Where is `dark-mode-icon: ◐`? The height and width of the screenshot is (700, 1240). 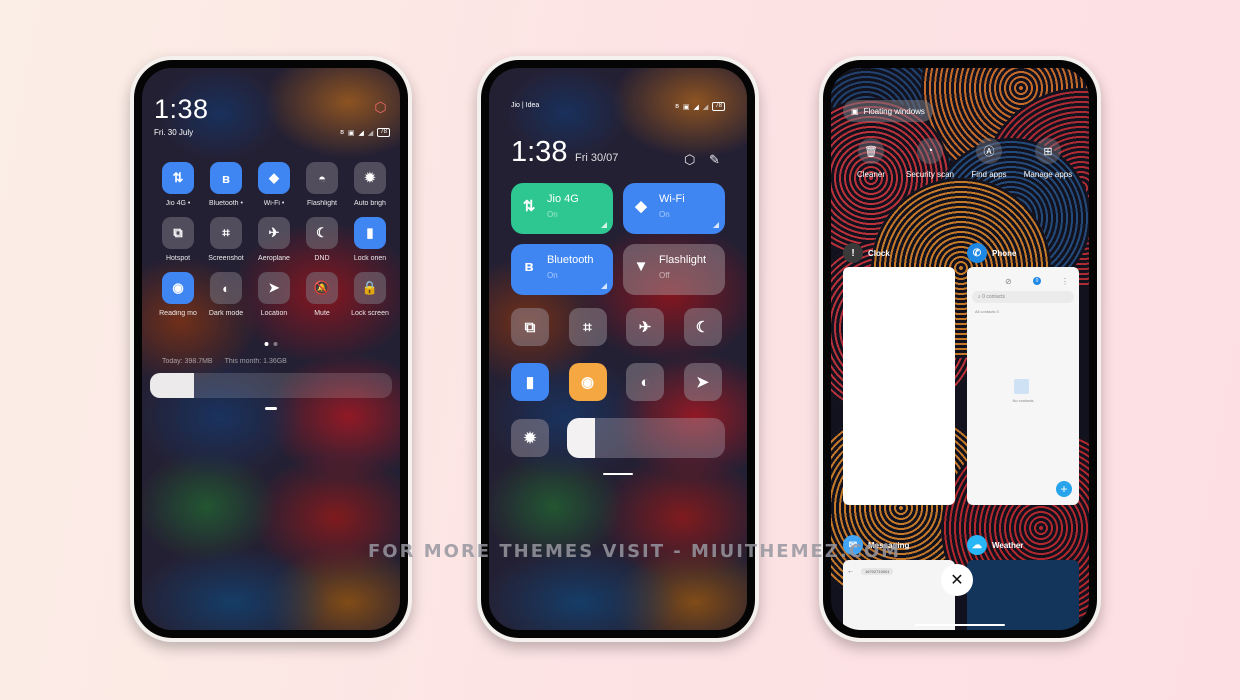 dark-mode-icon: ◐ is located at coordinates (226, 288).